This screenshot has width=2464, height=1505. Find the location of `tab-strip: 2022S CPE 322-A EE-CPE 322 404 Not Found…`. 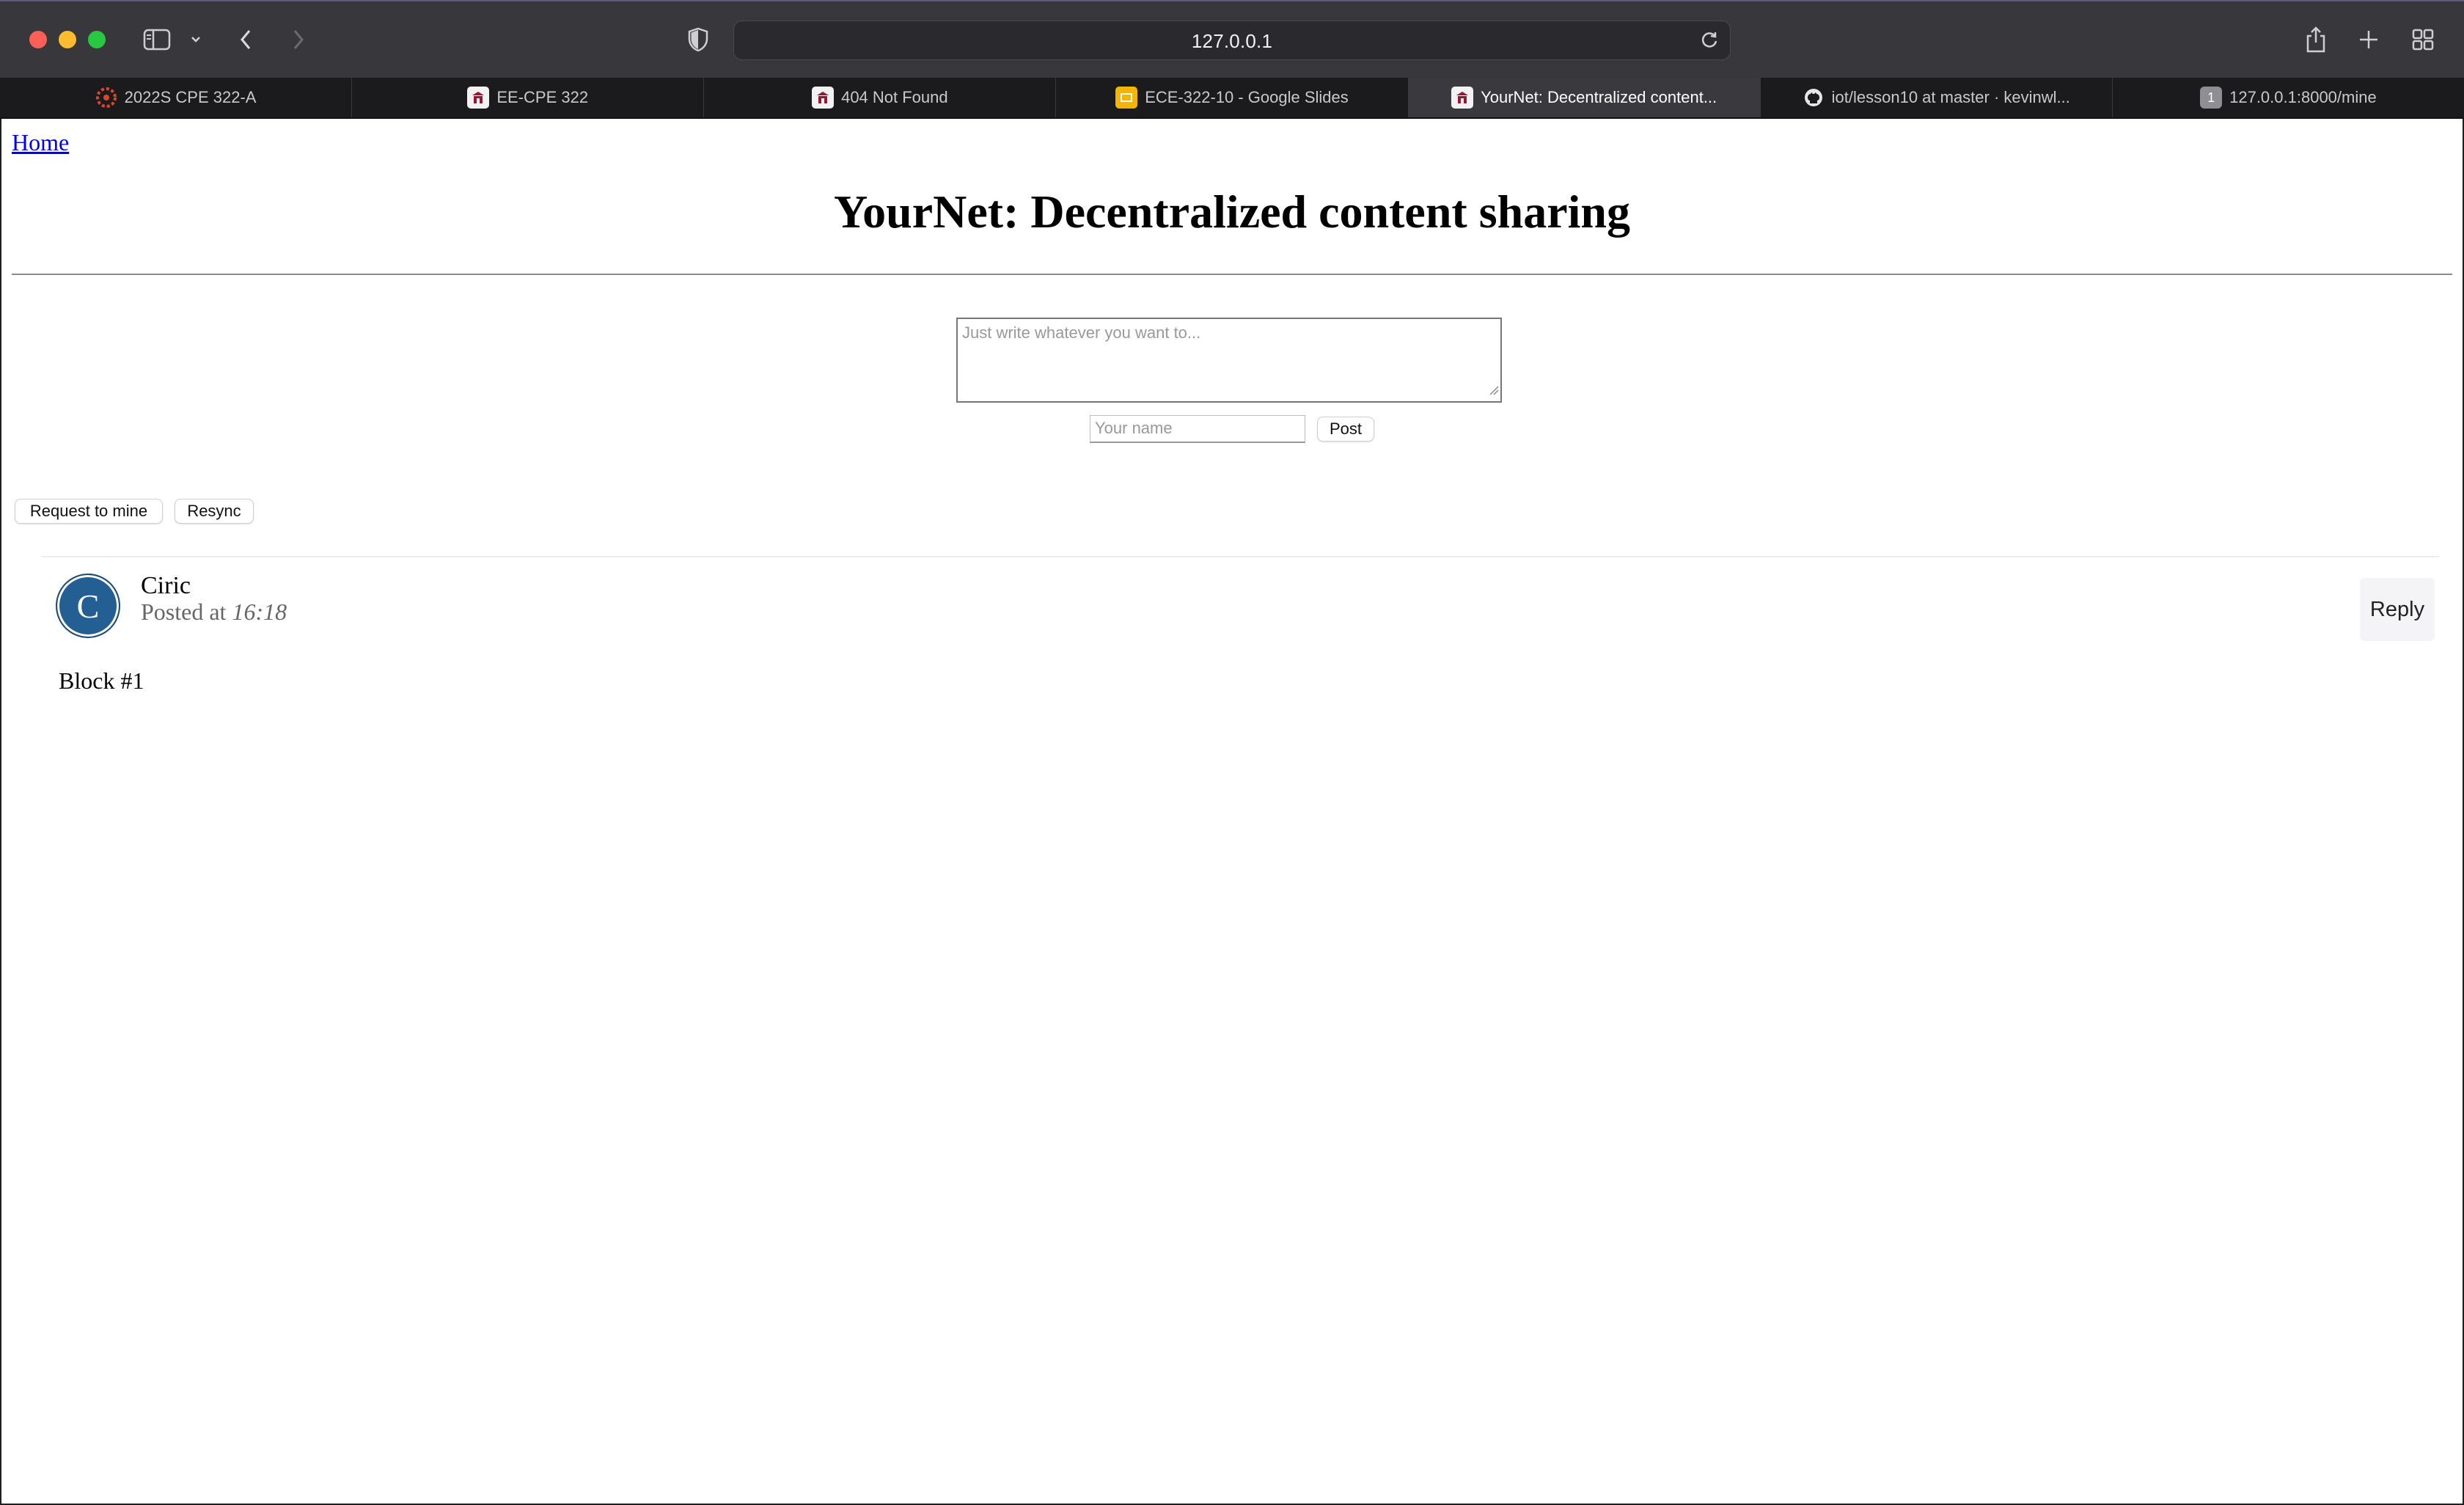

tab-strip: 2022S CPE 322-A EE-CPE 322 404 Not Found… is located at coordinates (1232, 98).